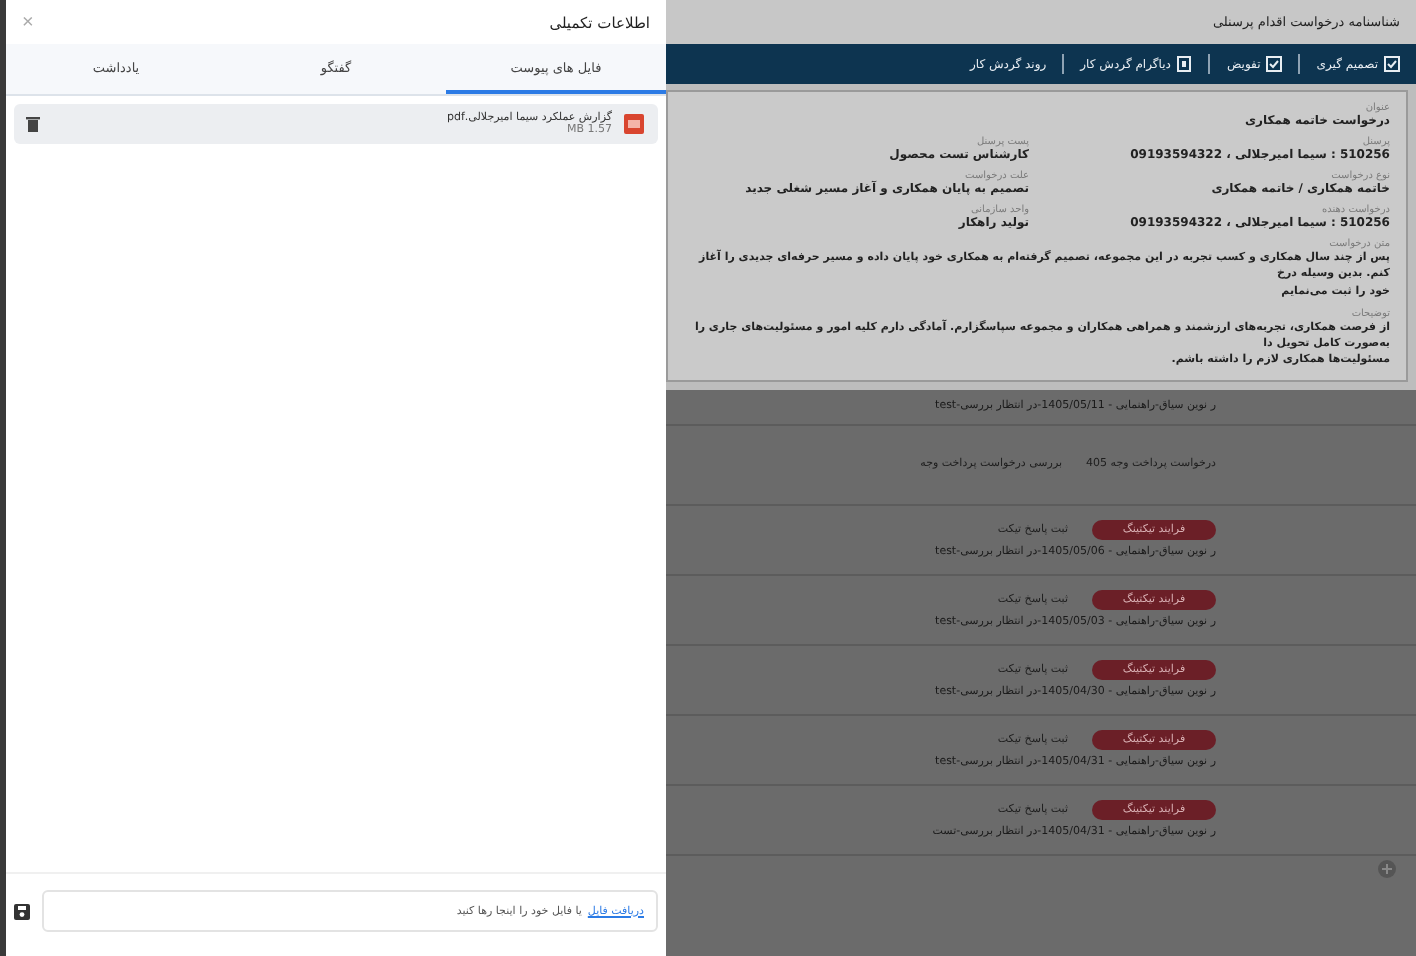 This screenshot has height=956, width=1416. What do you see at coordinates (33, 124) in the screenshot?
I see `trash-icon` at bounding box center [33, 124].